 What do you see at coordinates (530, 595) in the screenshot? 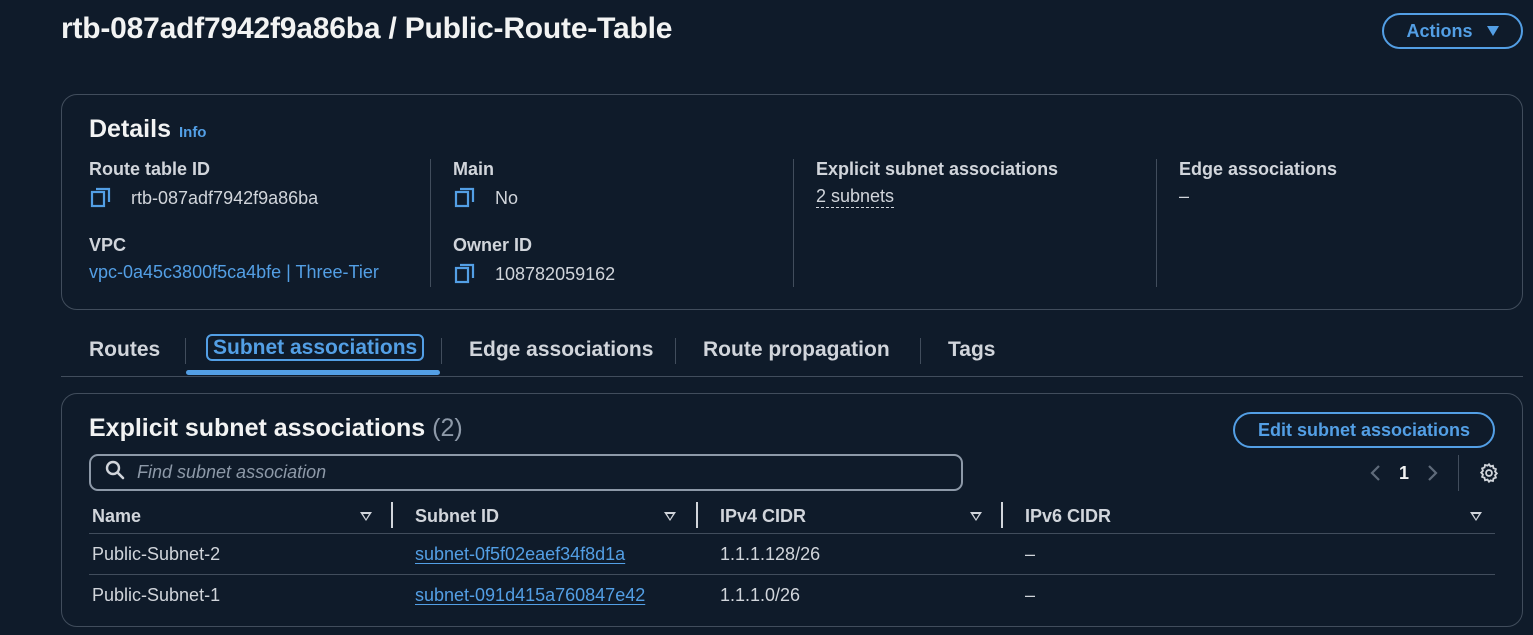
I see `cell-subnet-id-link: subnet-091d415a760847e42` at bounding box center [530, 595].